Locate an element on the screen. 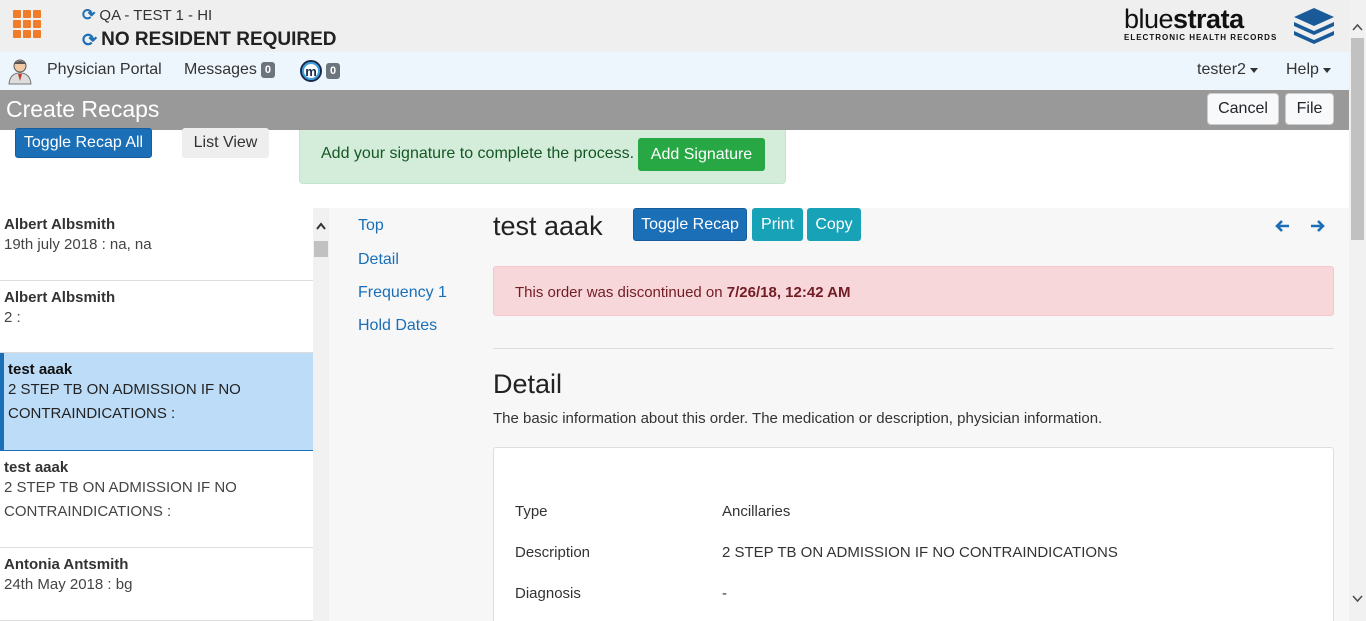 The width and height of the screenshot is (1366, 621). toc-detail: Detail is located at coordinates (378, 260).